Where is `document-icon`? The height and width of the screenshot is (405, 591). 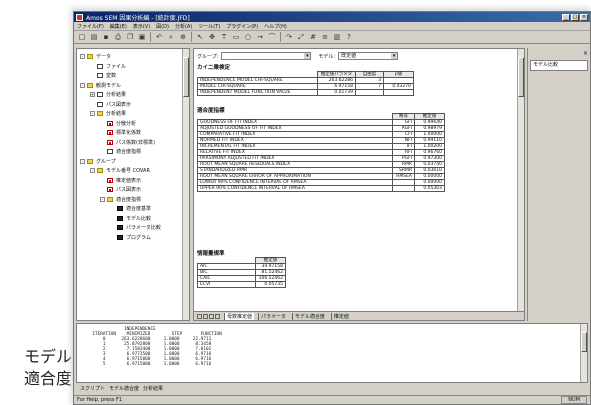
document-icon is located at coordinates (100, 66).